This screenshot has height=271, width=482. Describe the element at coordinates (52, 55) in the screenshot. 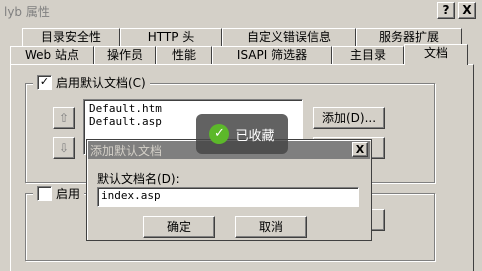

I see `tab-web-site: Web 站点` at that location.